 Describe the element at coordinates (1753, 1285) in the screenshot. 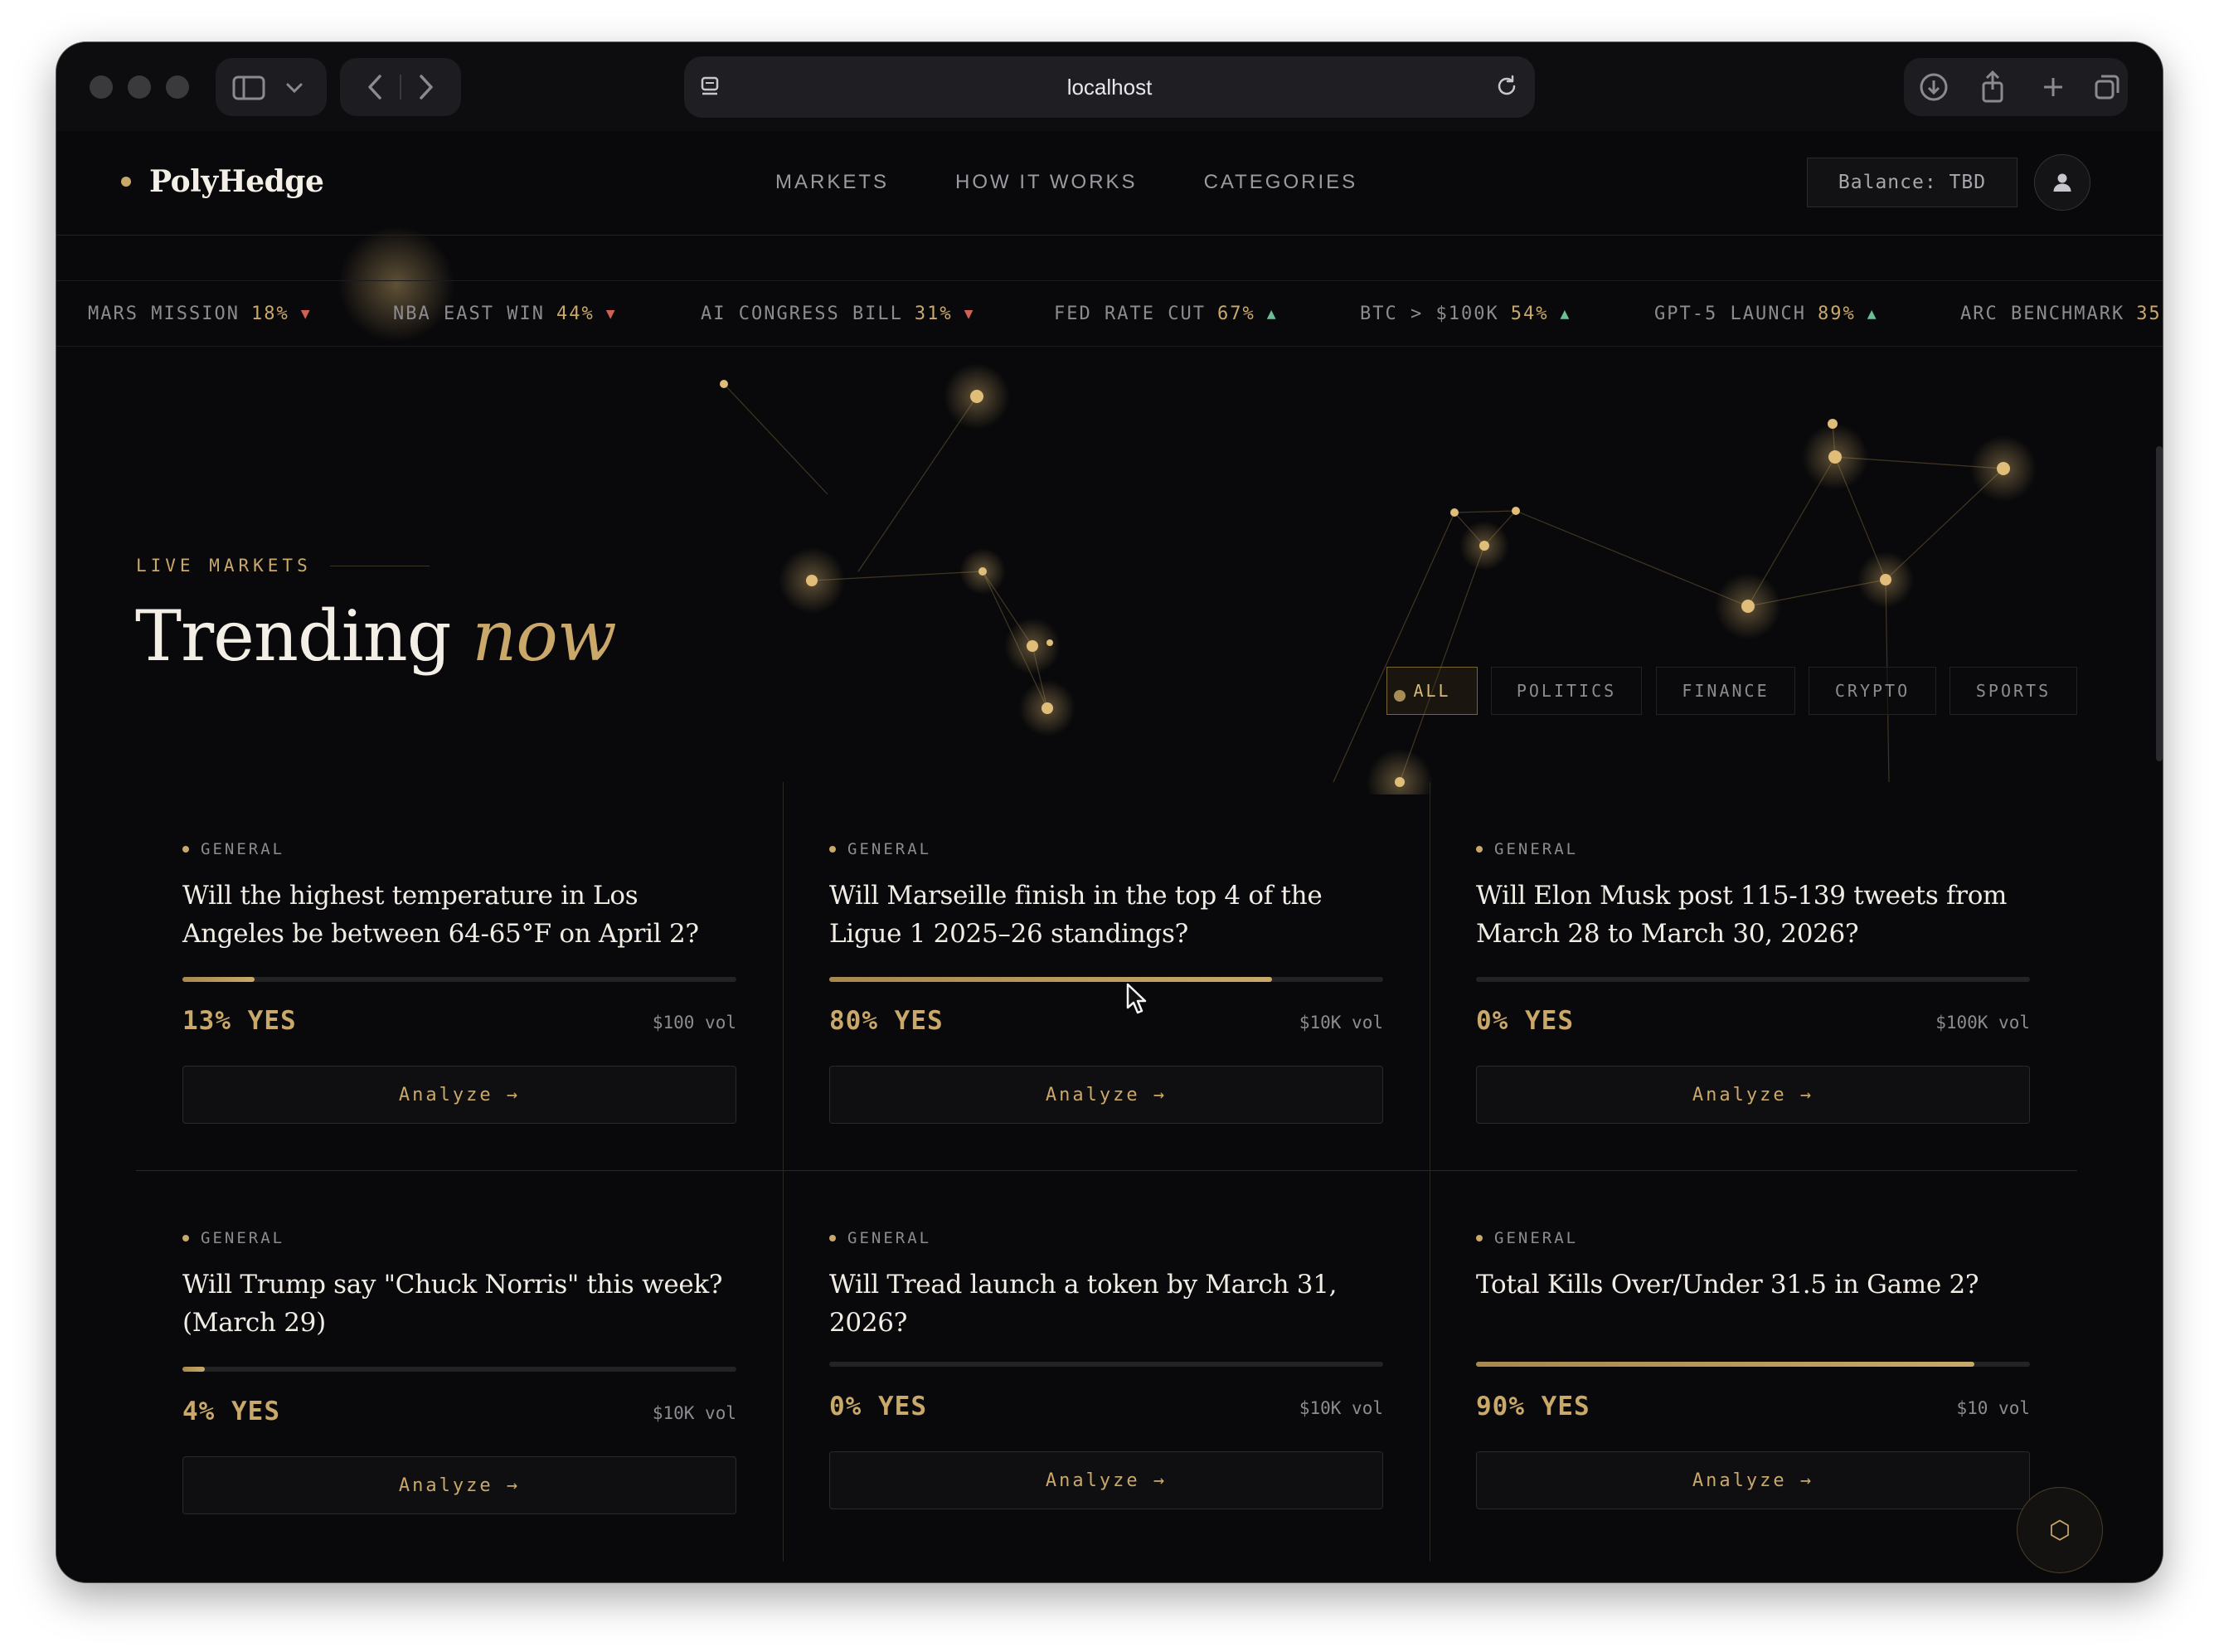

I see `market-question: Total Kills Over/Under 31.5 in Game 2?` at that location.